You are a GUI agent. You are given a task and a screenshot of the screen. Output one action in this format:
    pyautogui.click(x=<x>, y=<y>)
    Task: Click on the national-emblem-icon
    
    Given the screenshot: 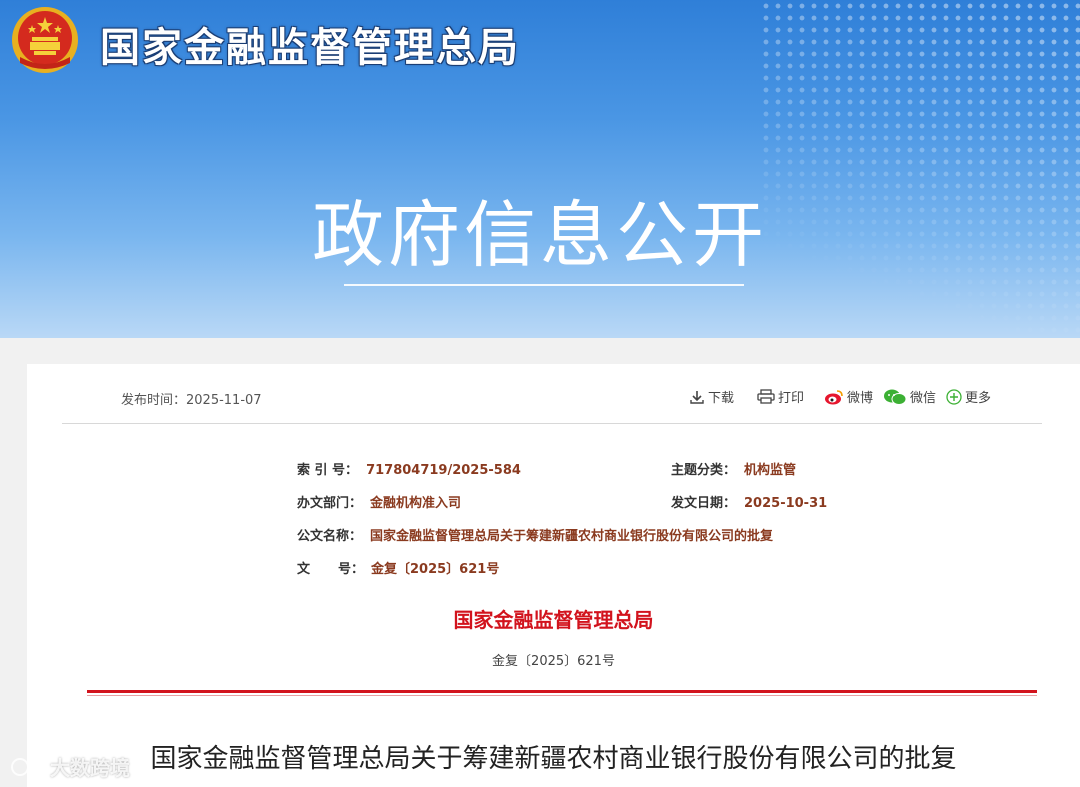 What is the action you would take?
    pyautogui.click(x=45, y=40)
    